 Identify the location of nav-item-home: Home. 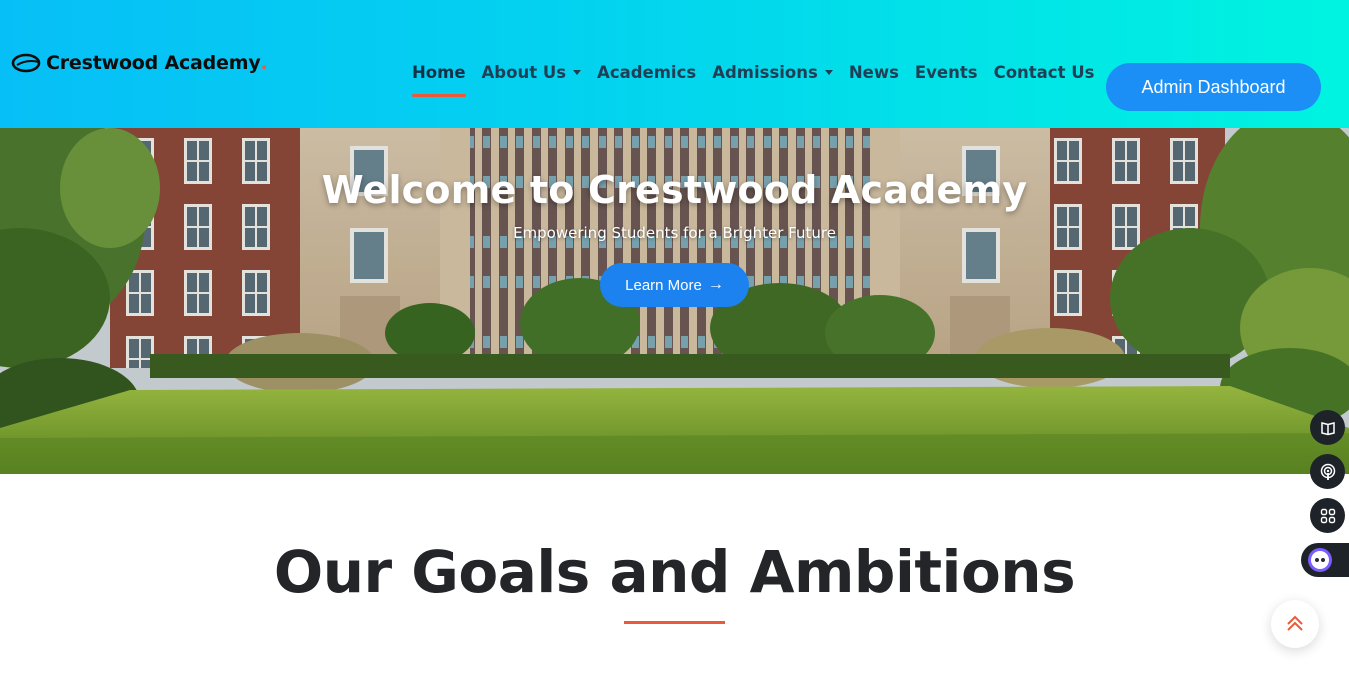
(439, 80).